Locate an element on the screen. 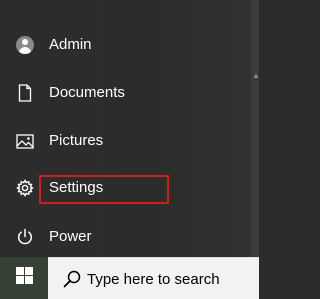 Image resolution: width=320 pixels, height=299 pixels. gear-icon is located at coordinates (25, 188).